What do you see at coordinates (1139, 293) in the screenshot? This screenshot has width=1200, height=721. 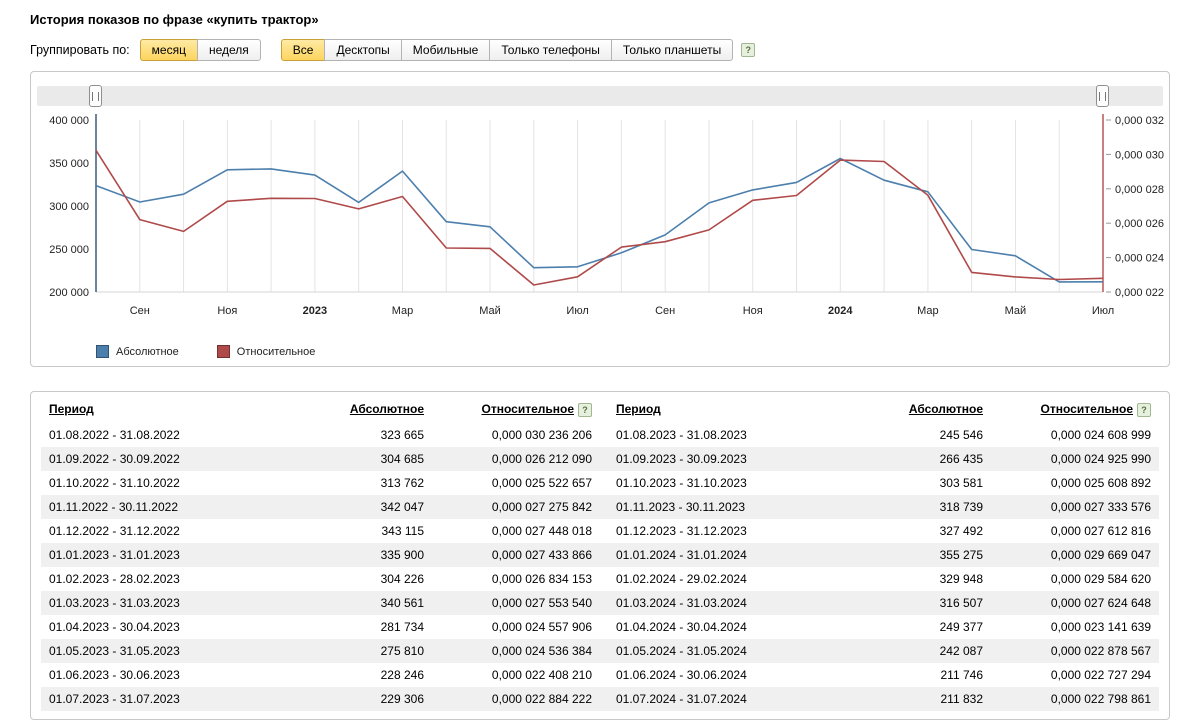 I see `right-axis-tick: 0,000 022` at bounding box center [1139, 293].